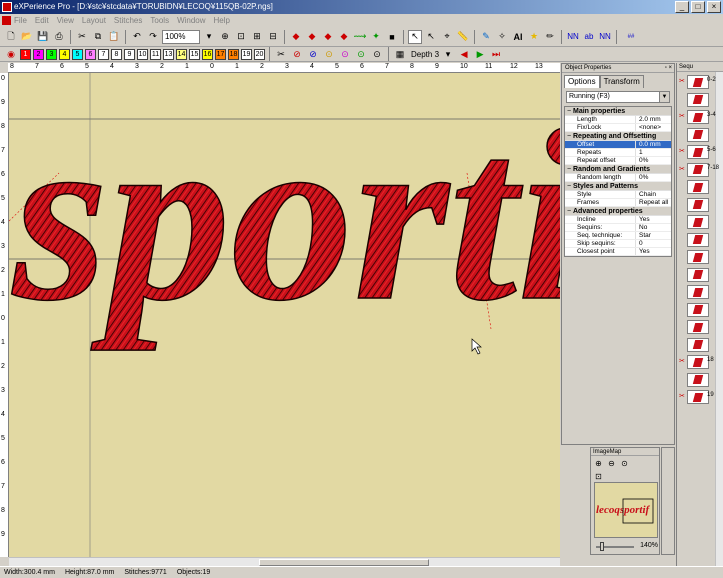  Describe the element at coordinates (618, 161) in the screenshot. I see `property-row: Repeat offset 0%` at that location.